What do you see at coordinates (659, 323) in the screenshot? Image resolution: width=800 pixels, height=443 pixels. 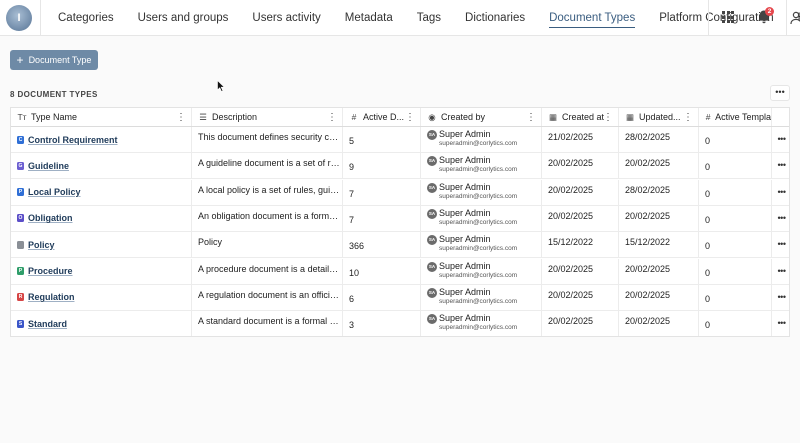 I see `updated-at-cell: 20/02/2025` at bounding box center [659, 323].